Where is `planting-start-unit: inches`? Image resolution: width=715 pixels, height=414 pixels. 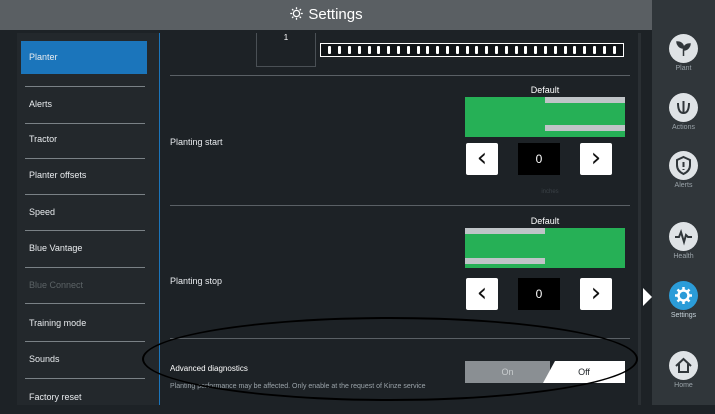 planting-start-unit: inches is located at coordinates (550, 192).